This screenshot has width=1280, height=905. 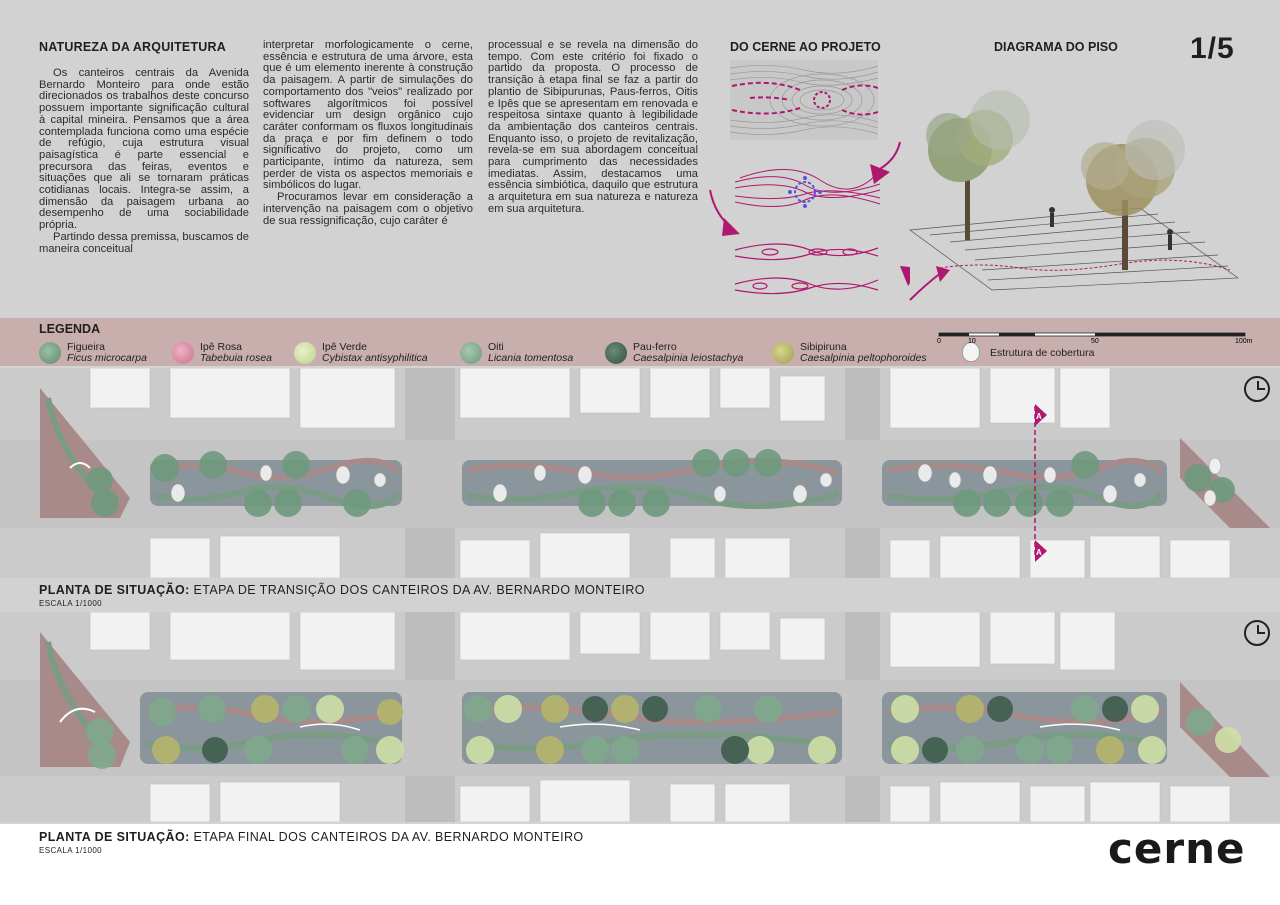 I want to click on flow-diagram, so click(x=809, y=218).